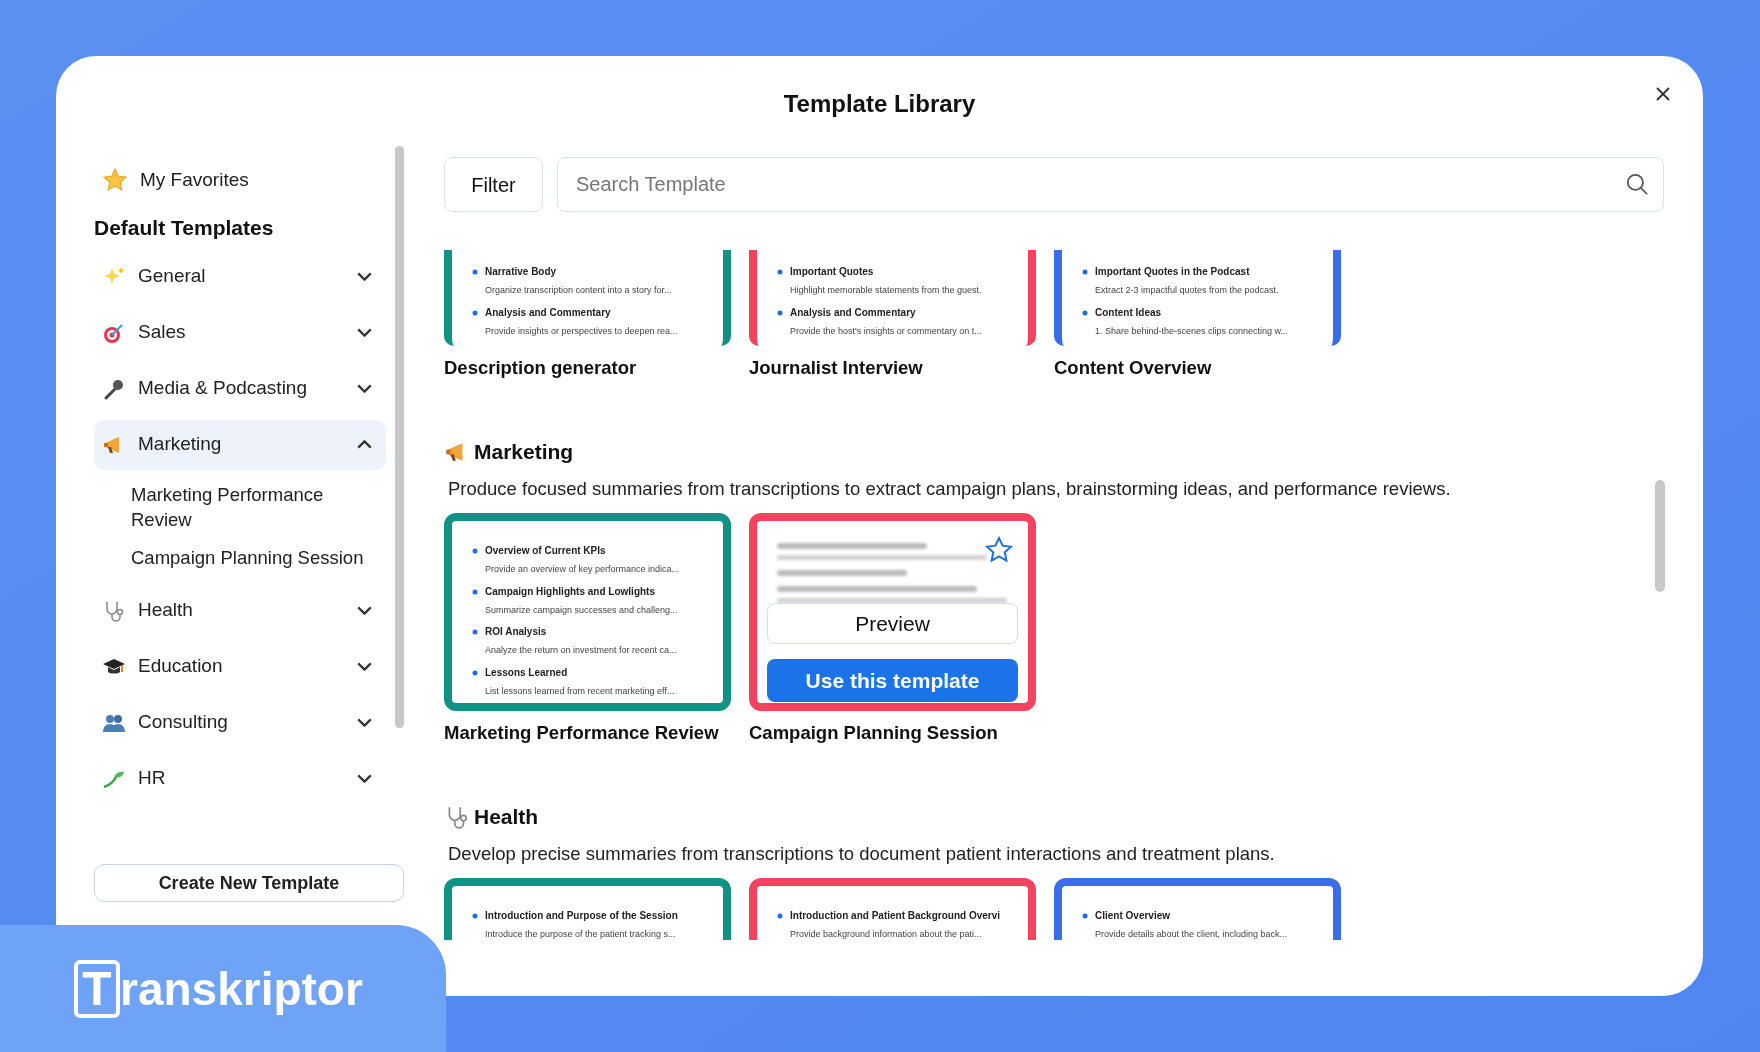 This screenshot has width=1760, height=1052. Describe the element at coordinates (97, 988) in the screenshot. I see `logo-mark: T` at that location.